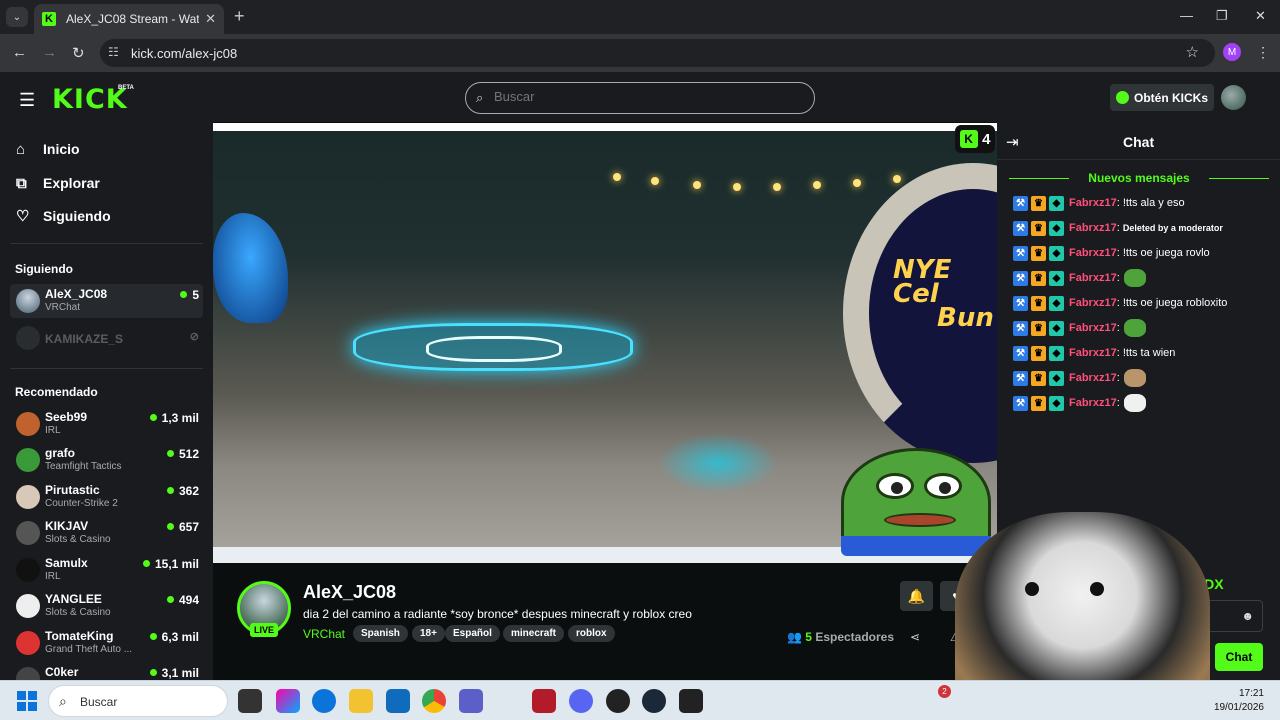  What do you see at coordinates (250, 268) in the screenshot?
I see `vr-creature` at bounding box center [250, 268].